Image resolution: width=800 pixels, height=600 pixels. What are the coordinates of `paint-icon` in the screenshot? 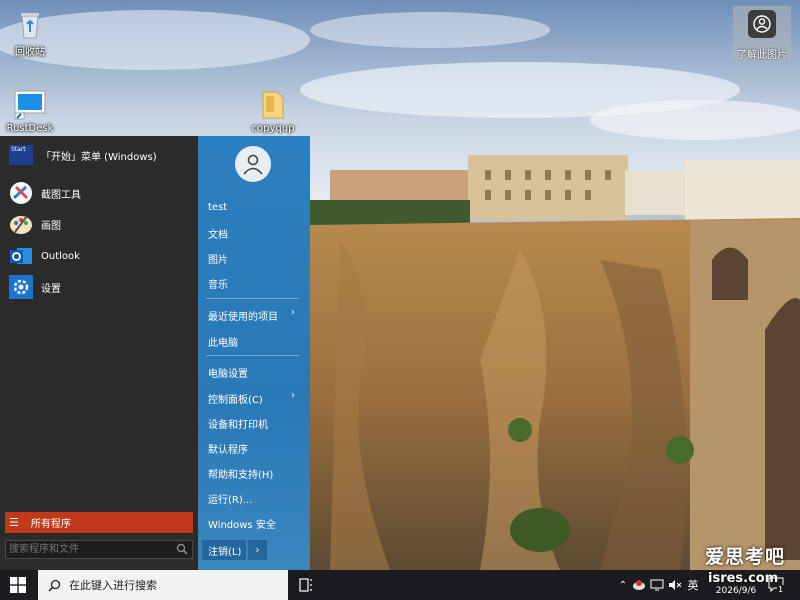 It's located at (21, 224).